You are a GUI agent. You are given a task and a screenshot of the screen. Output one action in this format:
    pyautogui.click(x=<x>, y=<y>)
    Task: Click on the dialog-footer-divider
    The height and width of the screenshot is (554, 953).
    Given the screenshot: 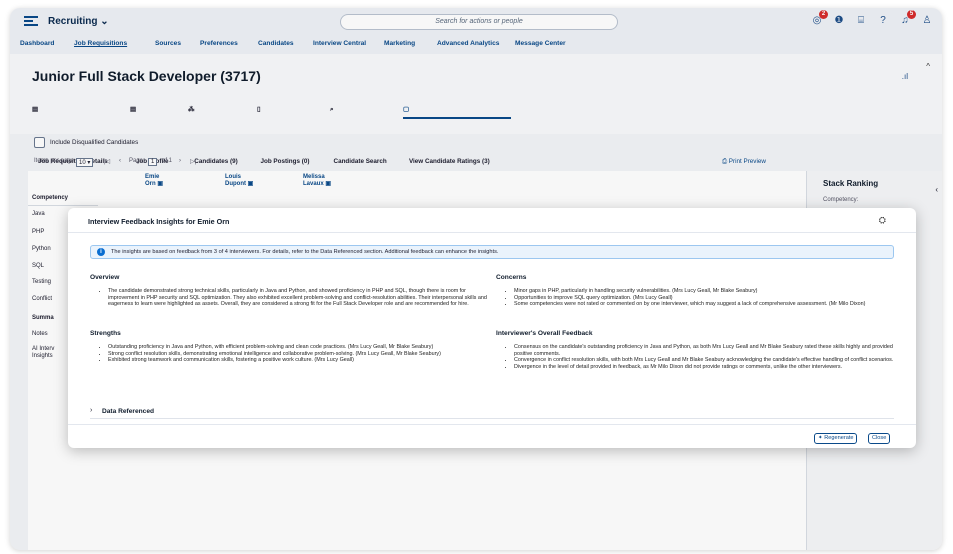 What is the action you would take?
    pyautogui.click(x=492, y=424)
    